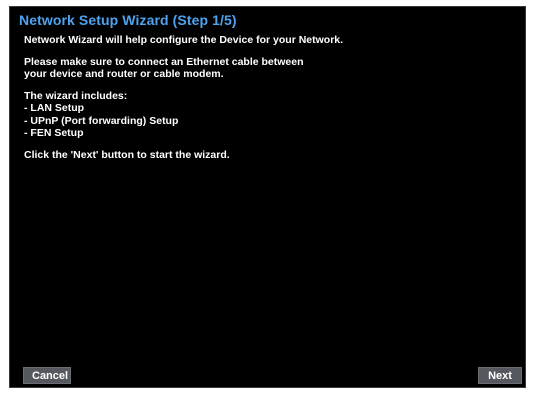 The height and width of the screenshot is (393, 537). I want to click on includes-item-fen: - FEN Setup, so click(54, 133).